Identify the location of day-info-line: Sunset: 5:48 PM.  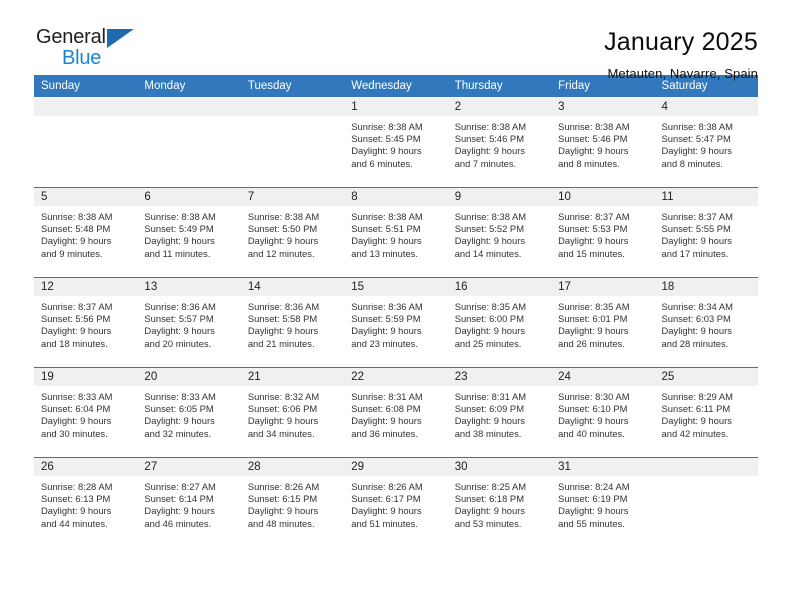
(76, 229).